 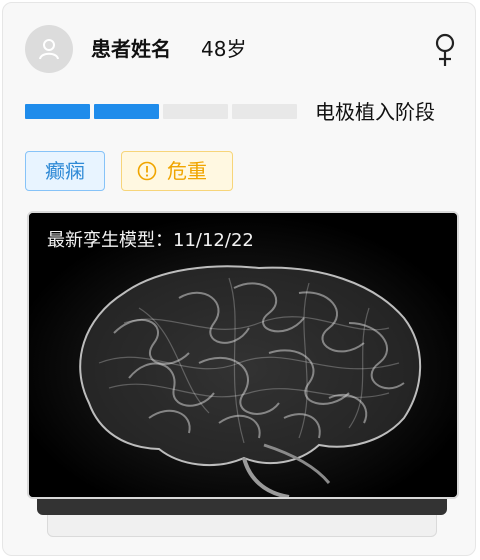 What do you see at coordinates (213, 240) in the screenshot?
I see `model-date: 11/12/22` at bounding box center [213, 240].